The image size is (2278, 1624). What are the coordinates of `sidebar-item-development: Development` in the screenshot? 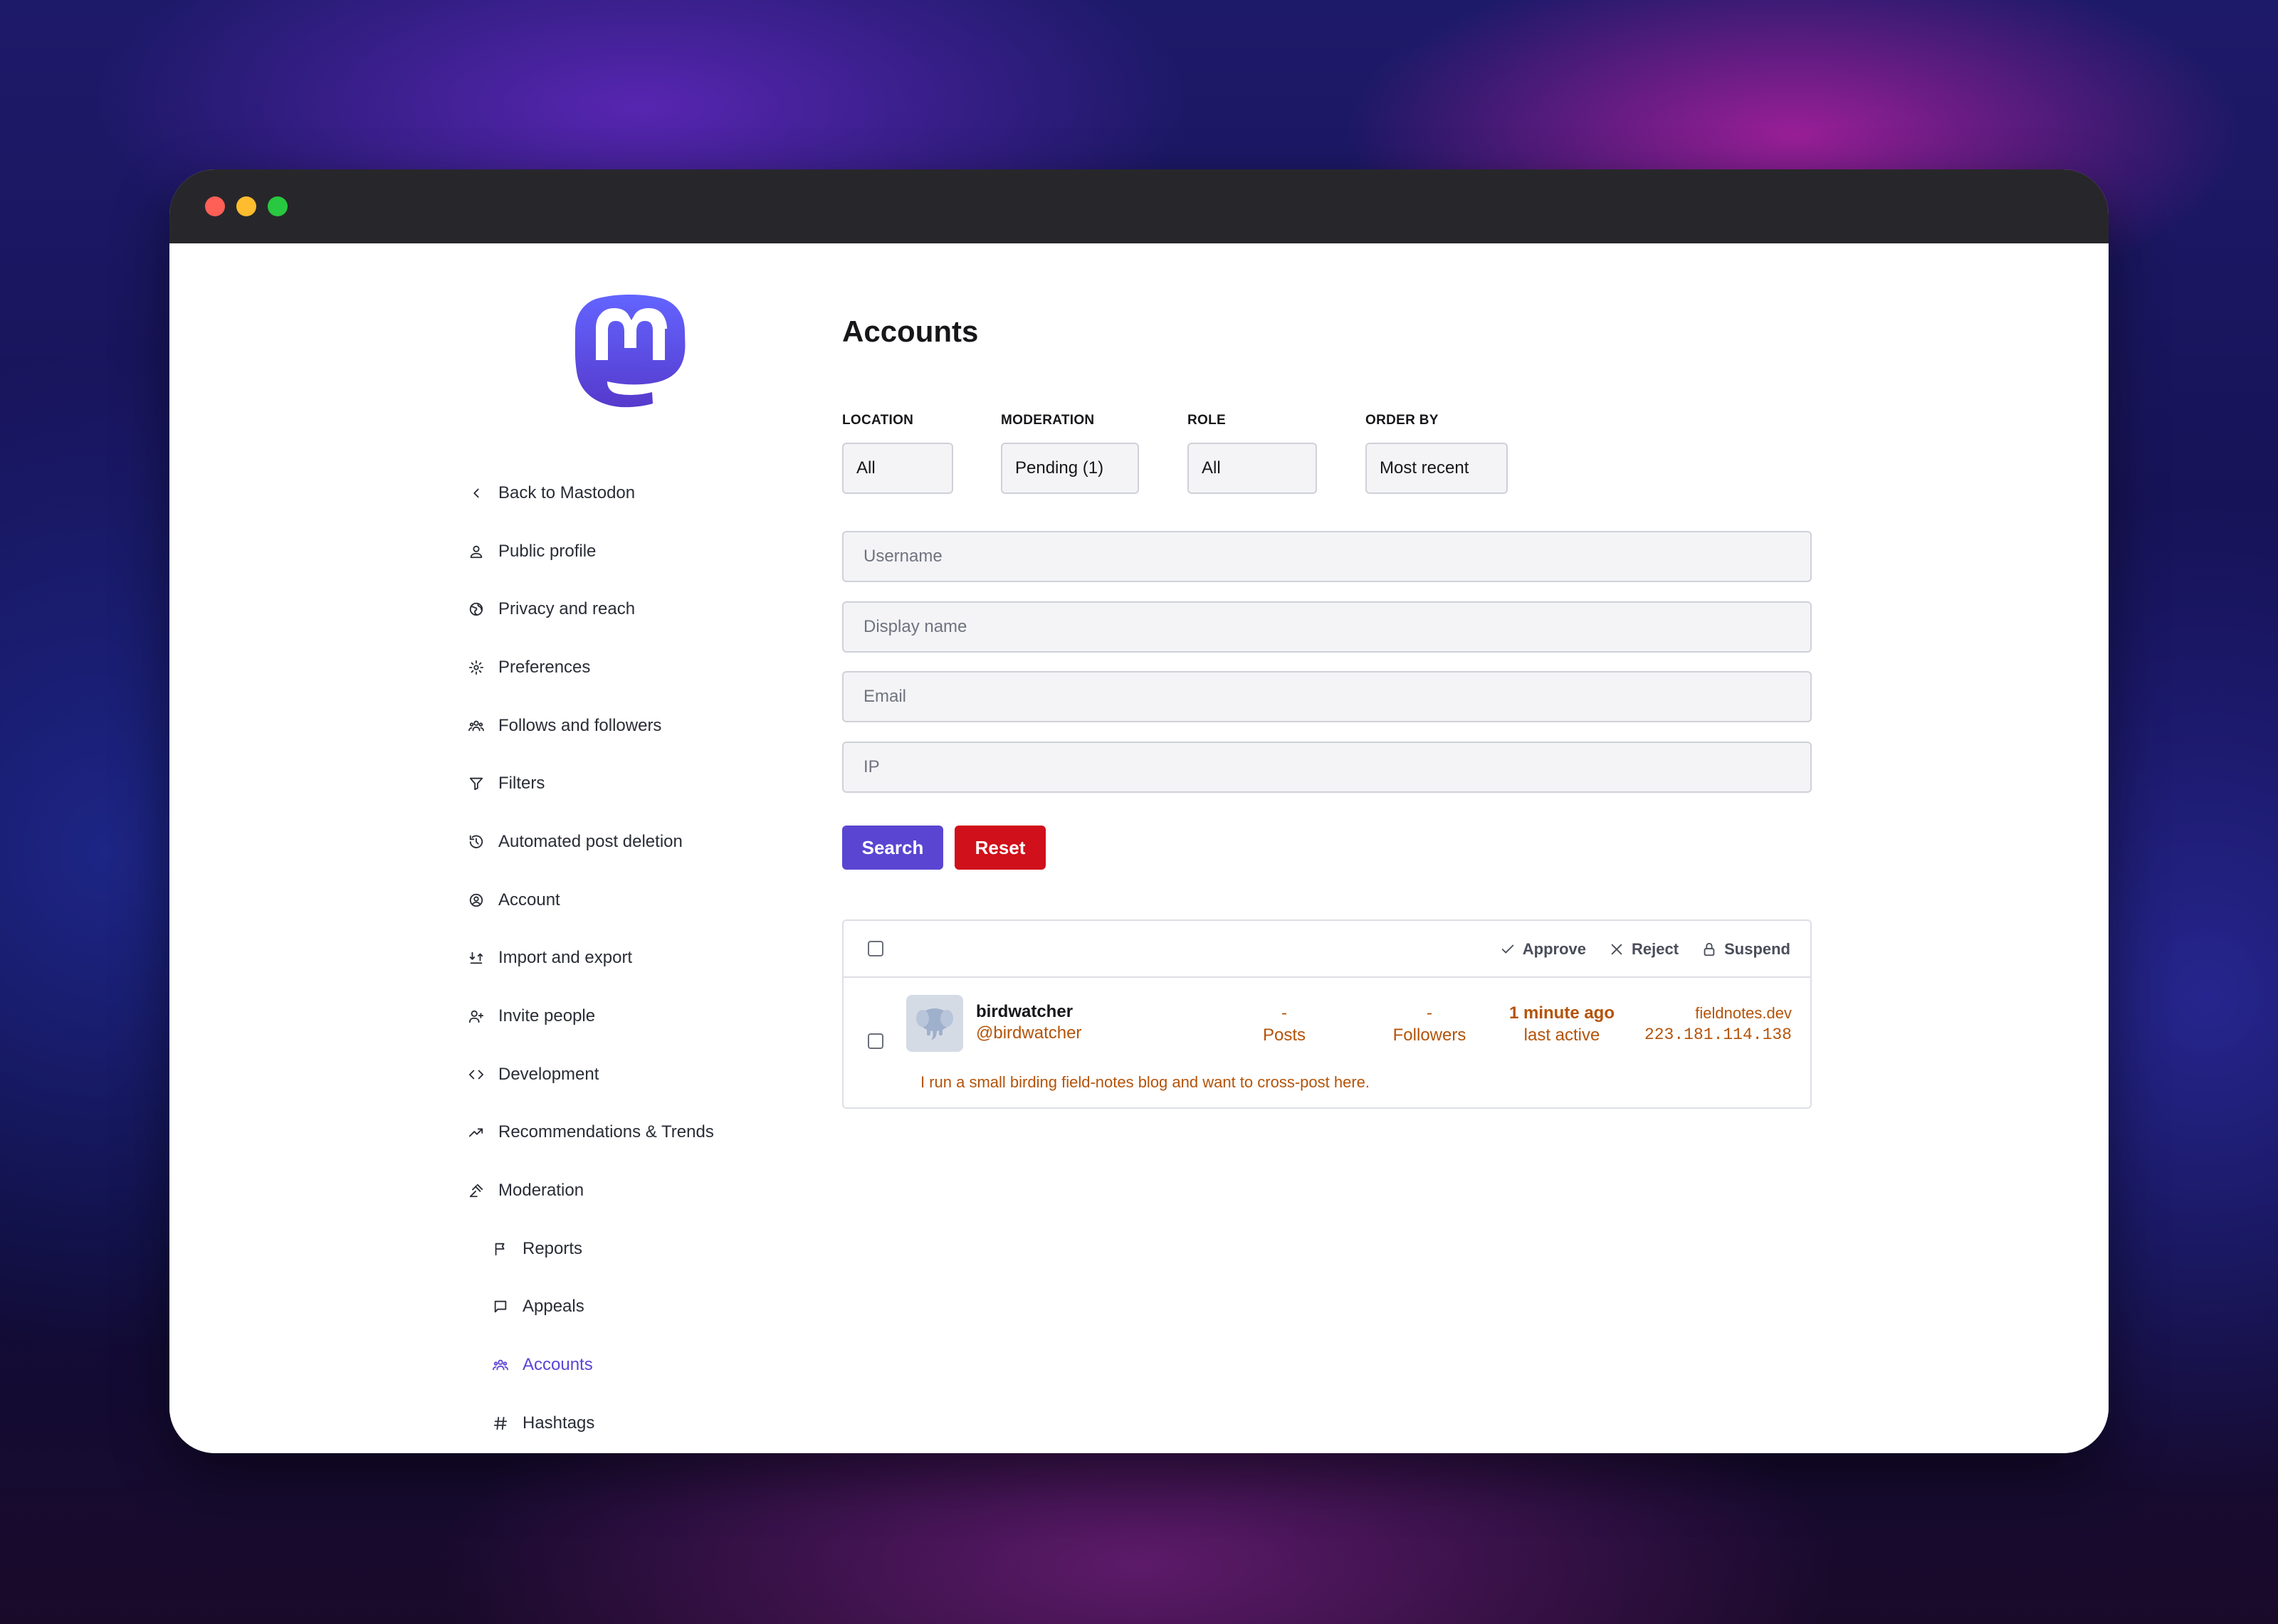 It's located at (632, 1074).